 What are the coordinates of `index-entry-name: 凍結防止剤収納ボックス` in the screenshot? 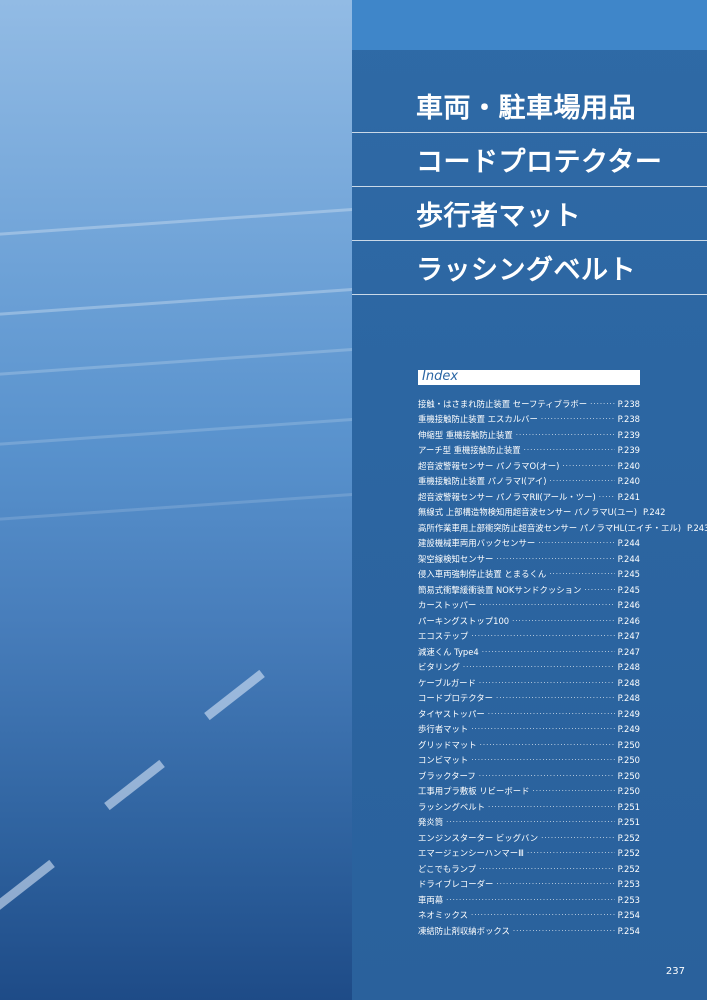 It's located at (464, 930).